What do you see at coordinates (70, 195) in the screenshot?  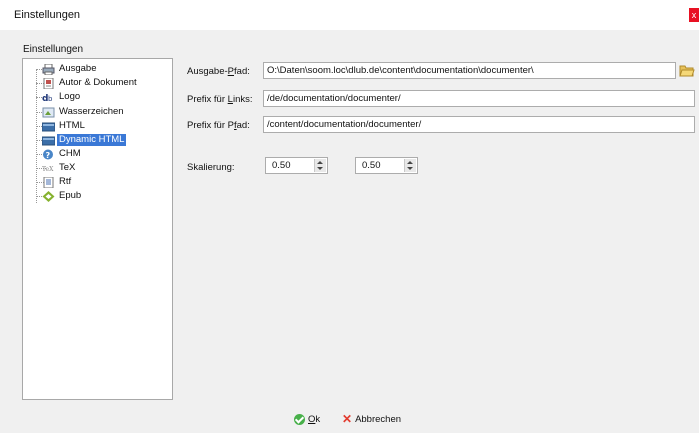 I see `tree-item-label: Epub` at bounding box center [70, 195].